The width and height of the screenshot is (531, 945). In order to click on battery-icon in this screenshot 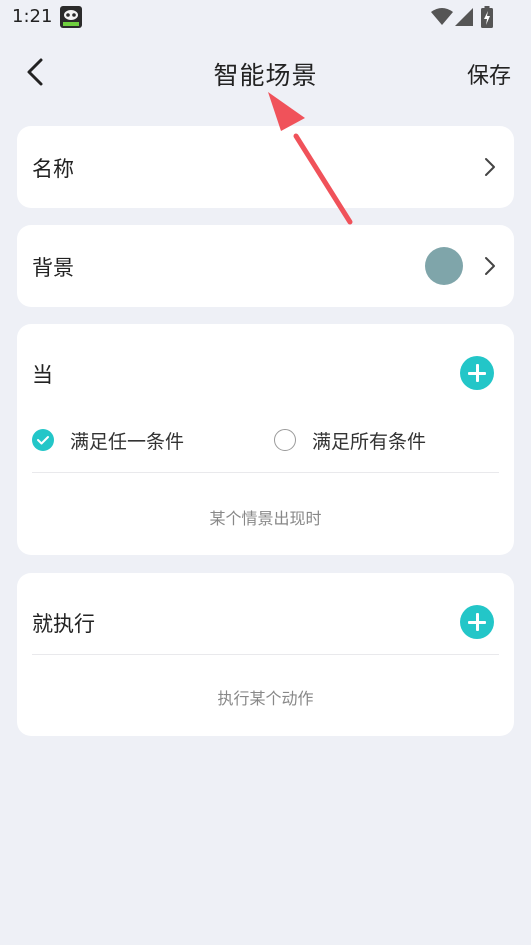, I will do `click(487, 17)`.